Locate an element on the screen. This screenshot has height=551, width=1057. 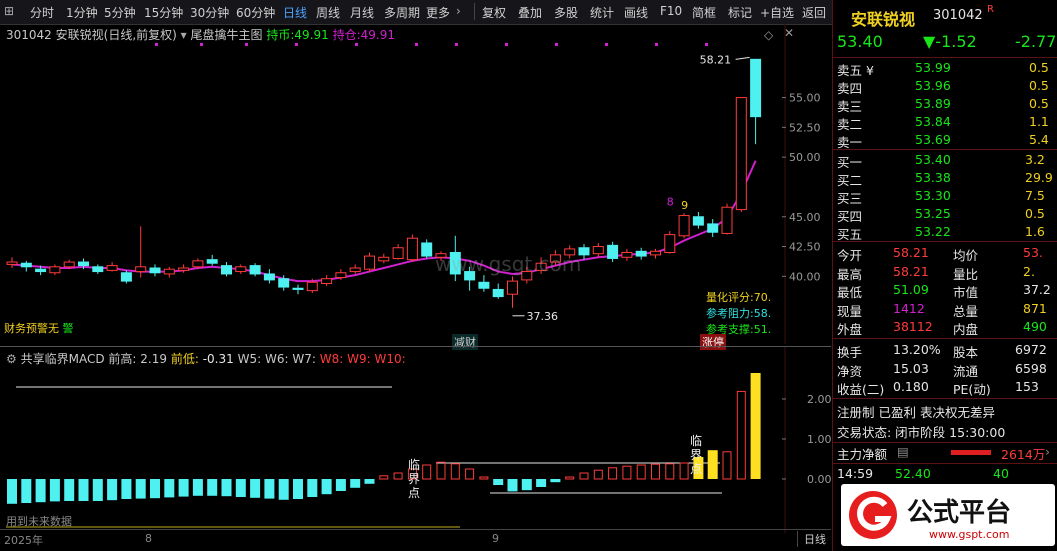
period-30min: 30分钟 is located at coordinates (209, 12).